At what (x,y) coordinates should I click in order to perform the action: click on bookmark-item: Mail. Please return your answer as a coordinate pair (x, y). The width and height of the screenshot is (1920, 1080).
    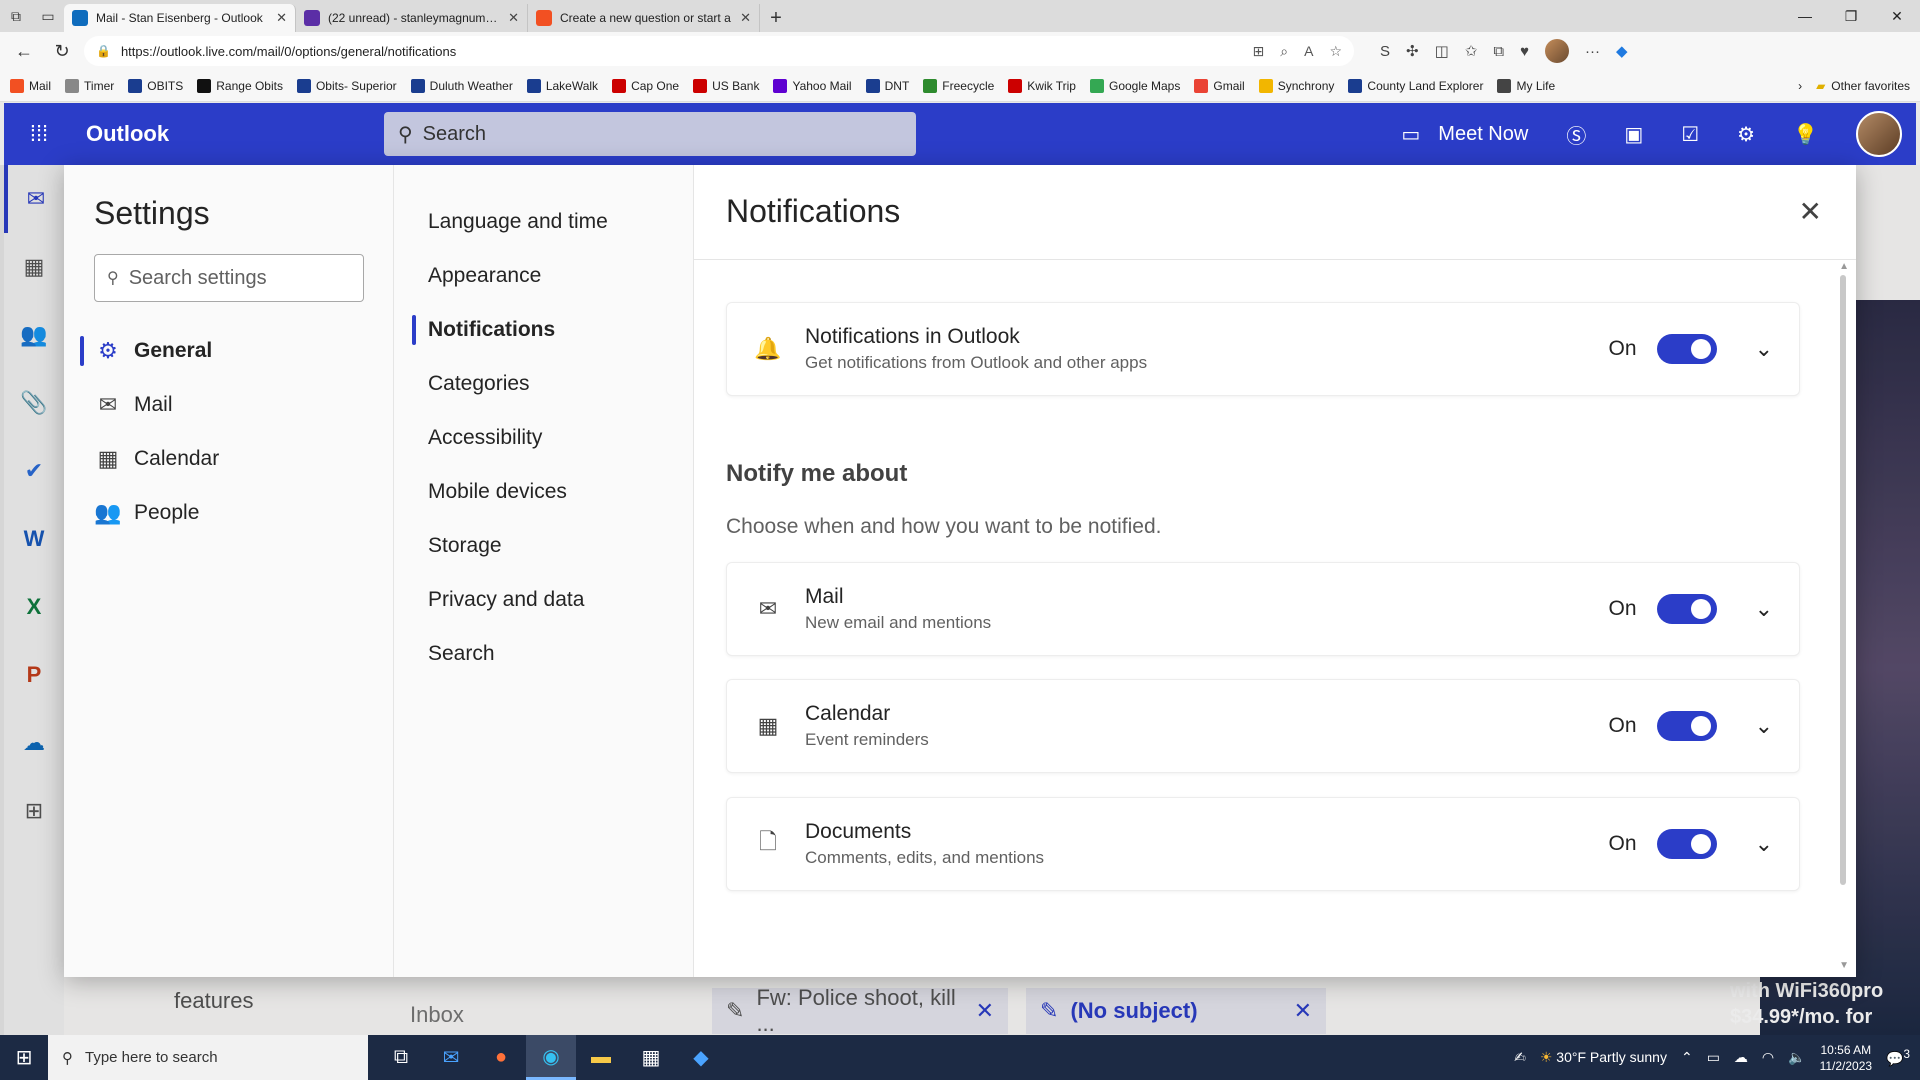
    Looking at the image, I should click on (30, 85).